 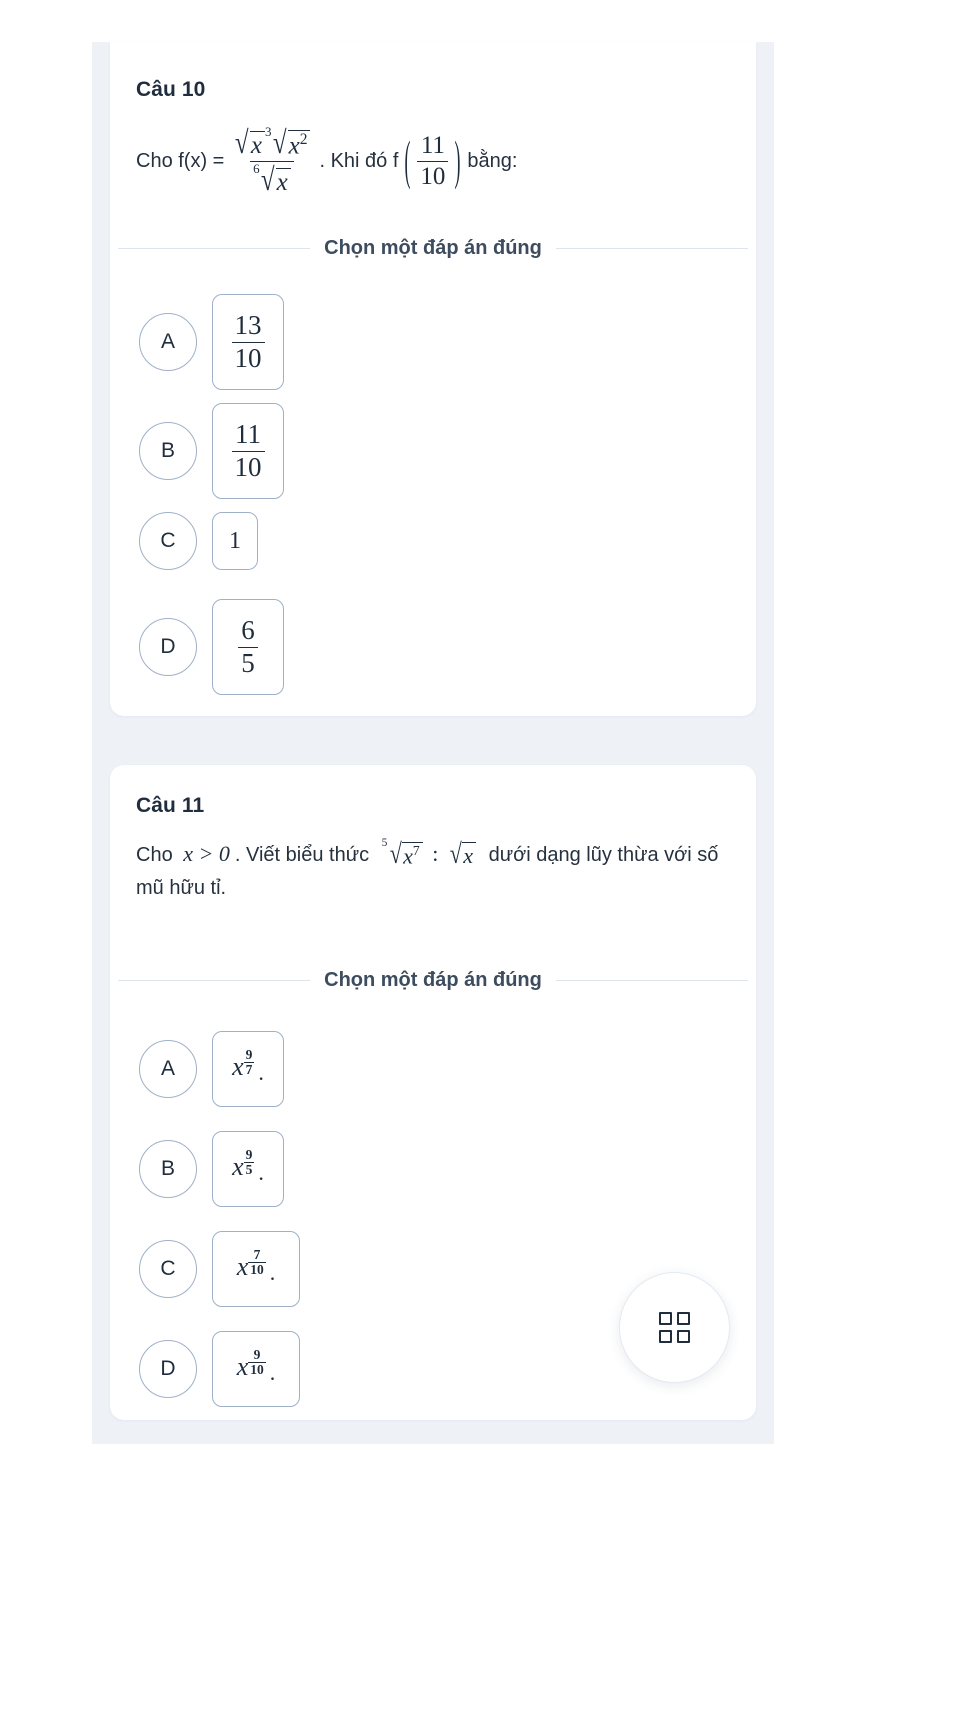 What do you see at coordinates (238, 1067) in the screenshot?
I see `option-a-base: x` at bounding box center [238, 1067].